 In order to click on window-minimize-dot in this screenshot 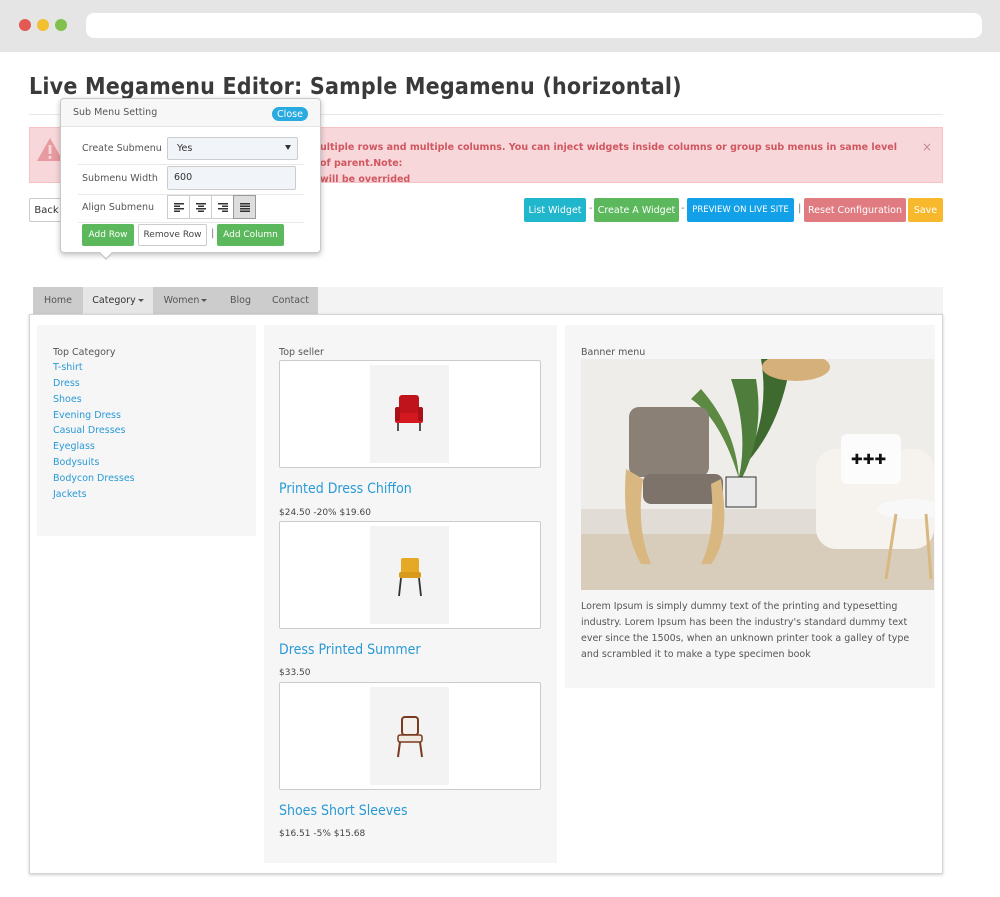, I will do `click(43, 25)`.